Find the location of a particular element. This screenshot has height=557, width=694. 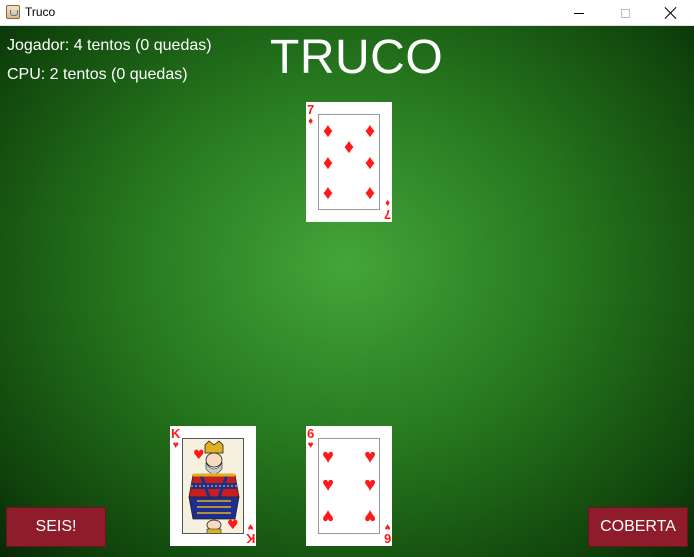

minimize-button is located at coordinates (579, 13).